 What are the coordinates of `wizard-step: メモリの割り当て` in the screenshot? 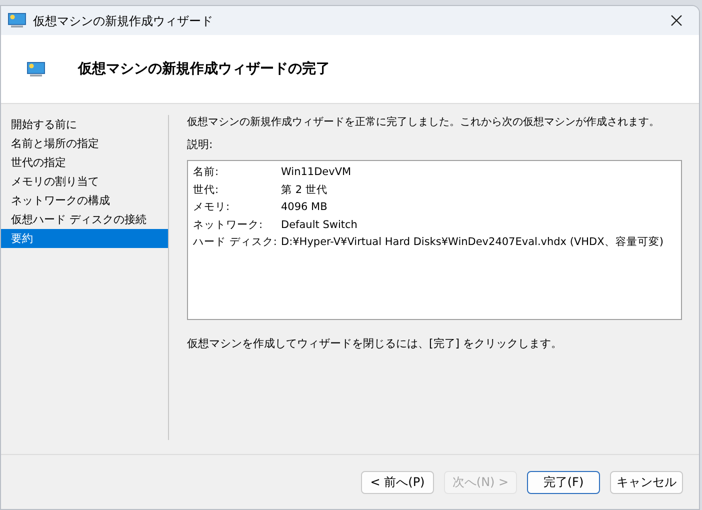 It's located at (84, 181).